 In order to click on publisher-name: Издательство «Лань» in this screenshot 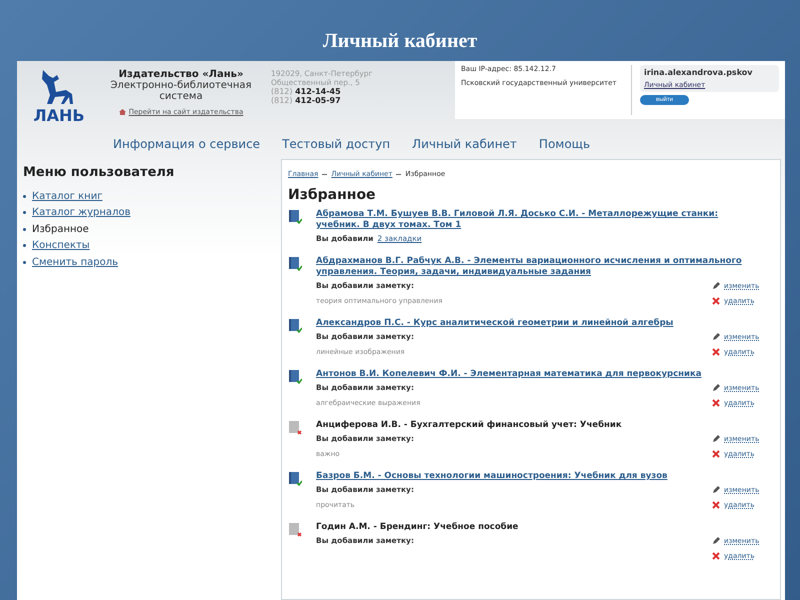, I will do `click(181, 74)`.